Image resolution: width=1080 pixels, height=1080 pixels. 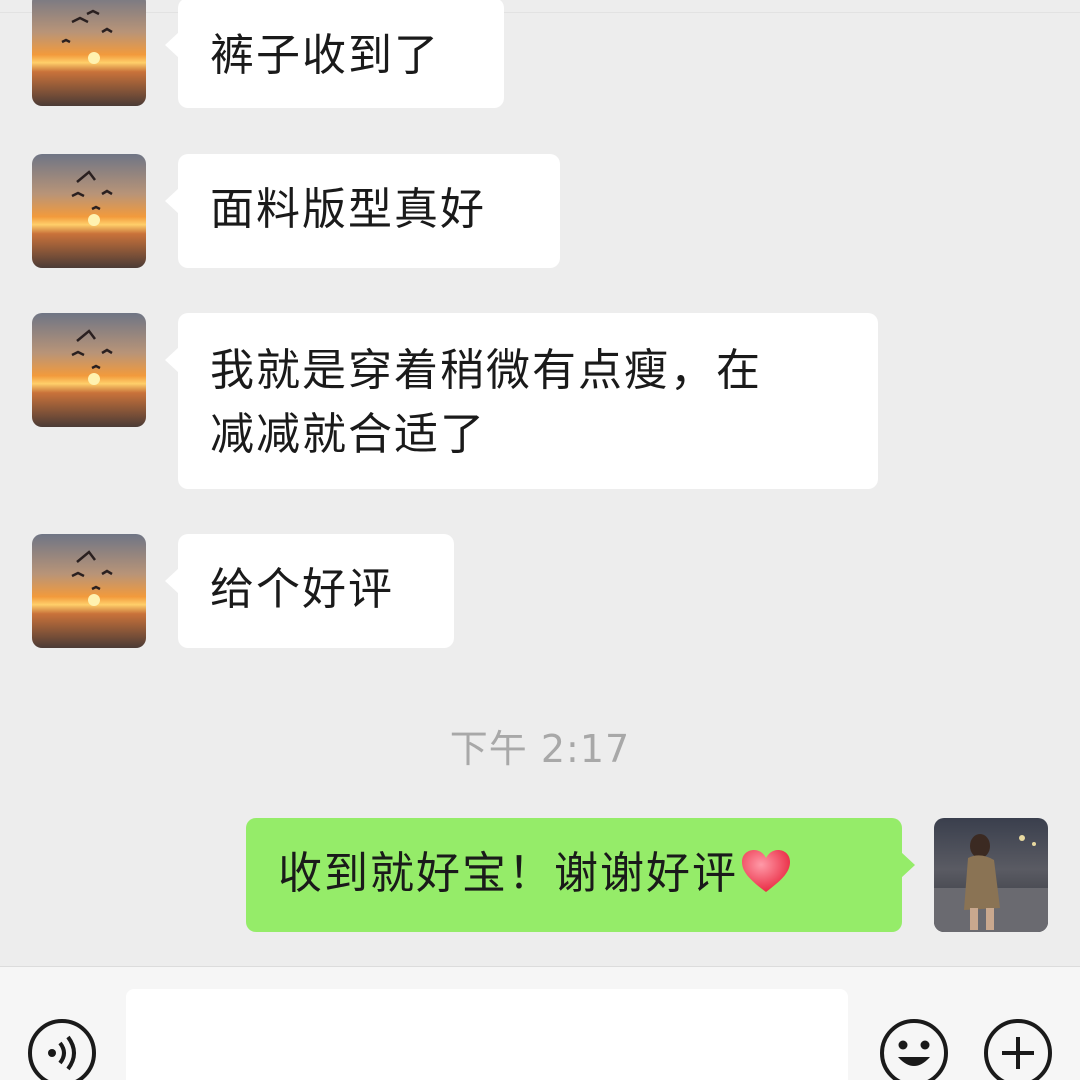 What do you see at coordinates (914, 1048) in the screenshot?
I see `emoji-smile-icon` at bounding box center [914, 1048].